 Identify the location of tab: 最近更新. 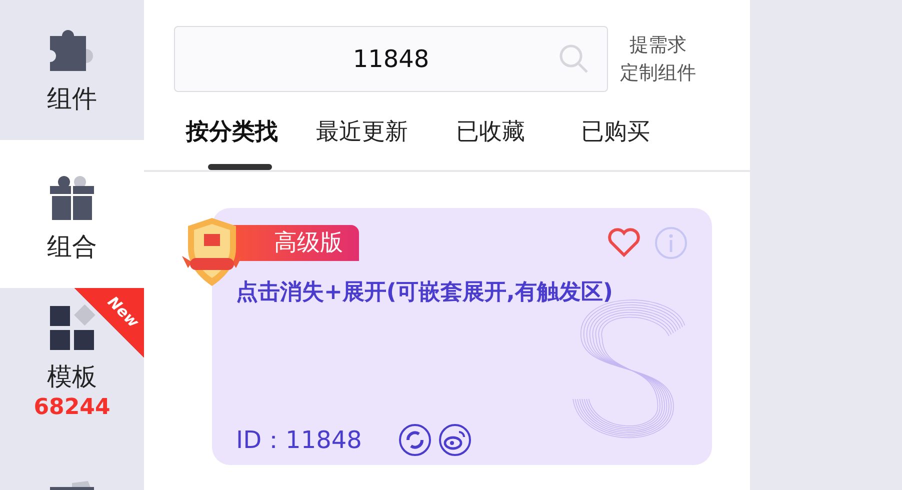
(362, 139).